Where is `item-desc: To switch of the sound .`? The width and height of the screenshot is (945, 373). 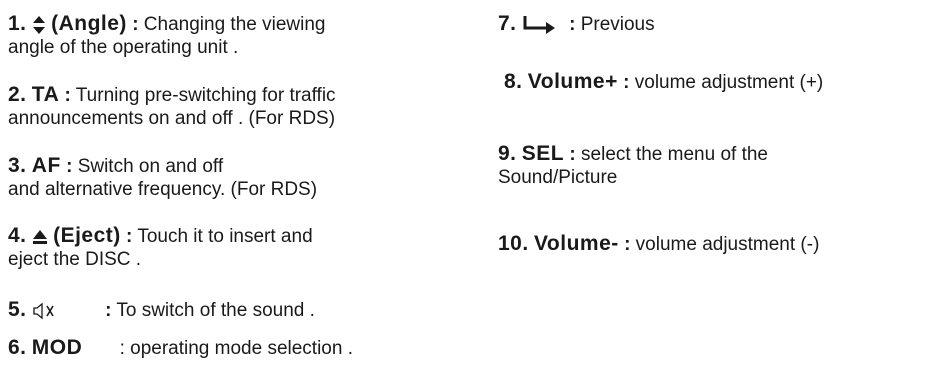 item-desc: To switch of the sound . is located at coordinates (215, 310).